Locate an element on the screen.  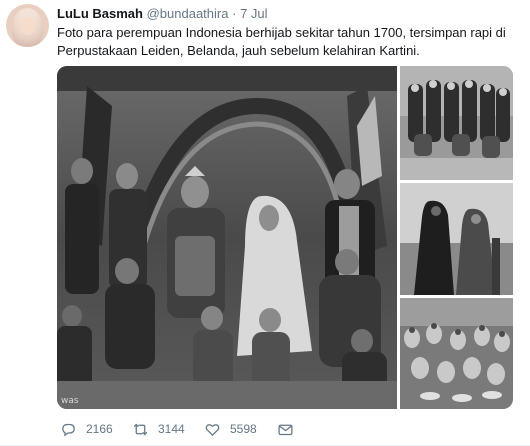
media-watermark: was is located at coordinates (70, 401).